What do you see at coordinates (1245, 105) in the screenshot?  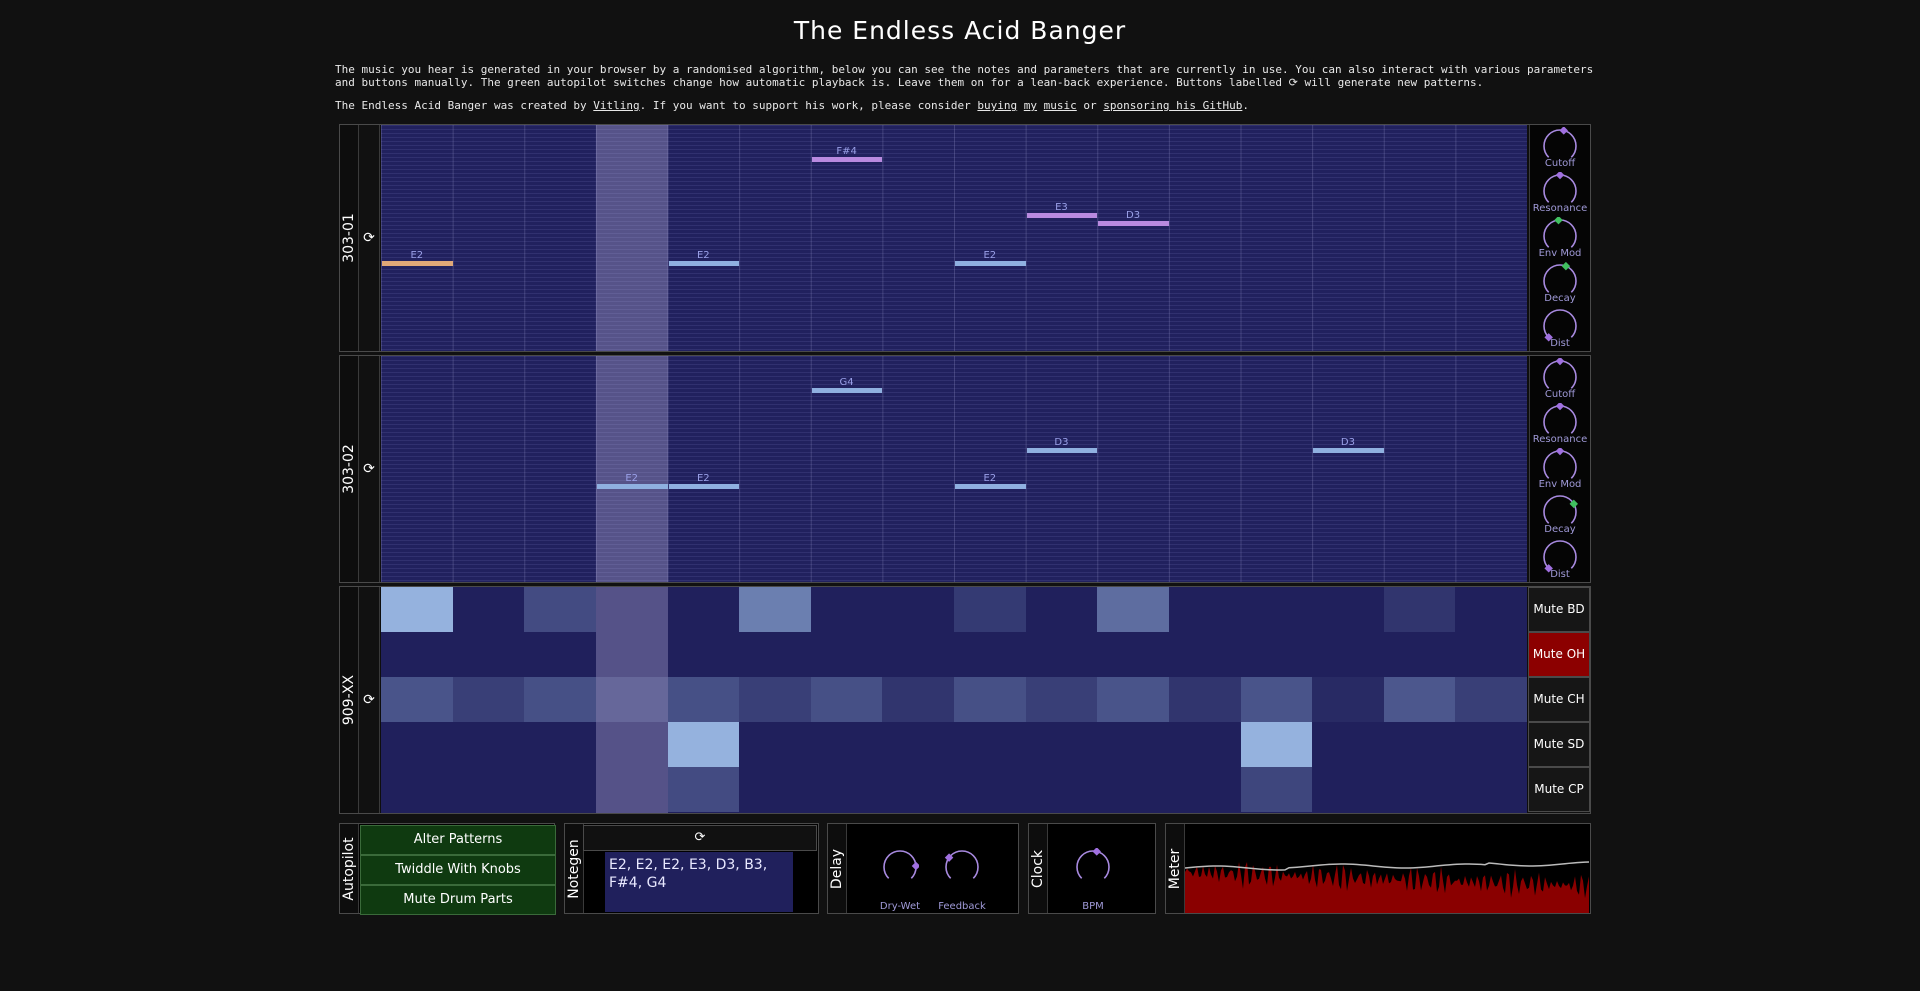 I see `period-text: .` at bounding box center [1245, 105].